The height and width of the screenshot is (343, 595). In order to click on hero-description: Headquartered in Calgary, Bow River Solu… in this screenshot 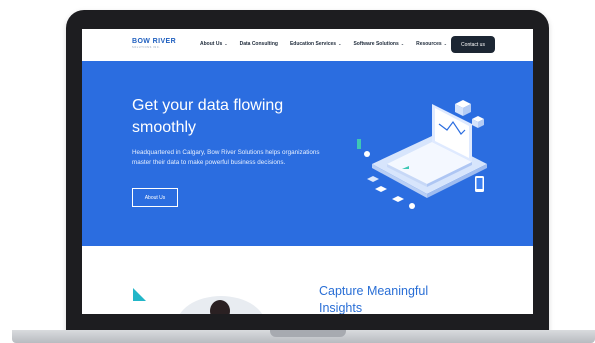, I will do `click(226, 157)`.